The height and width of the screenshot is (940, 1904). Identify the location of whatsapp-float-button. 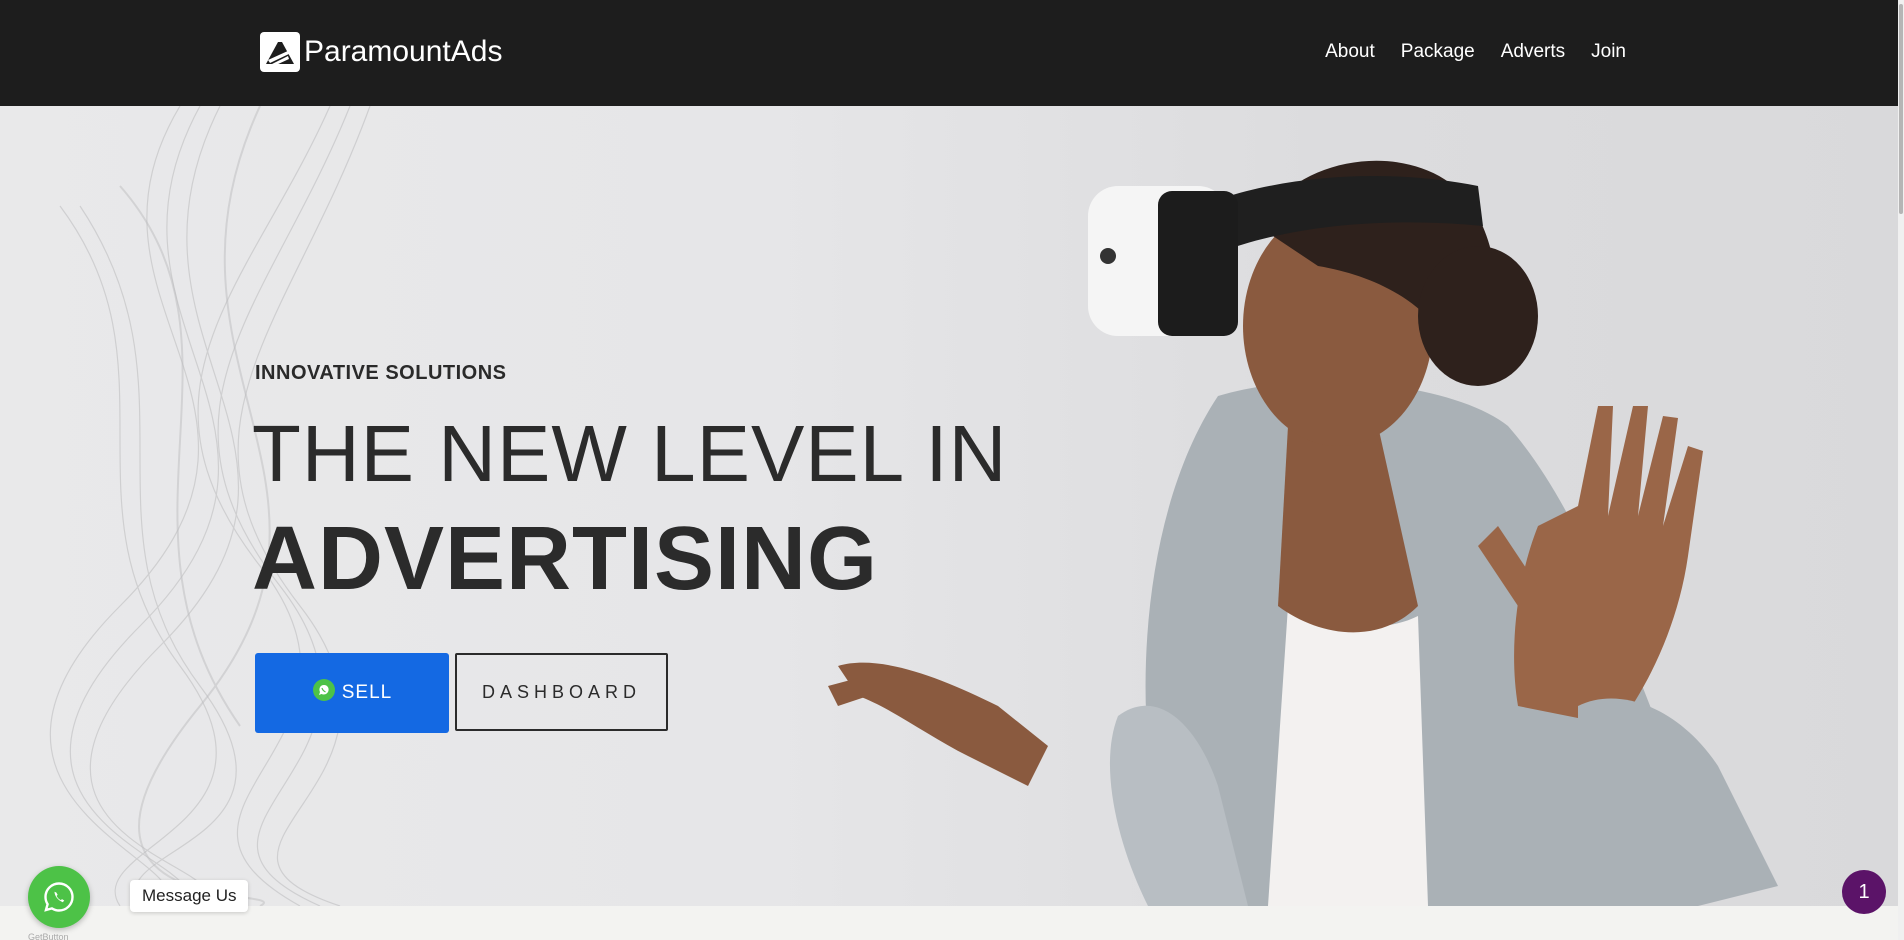
(59, 897).